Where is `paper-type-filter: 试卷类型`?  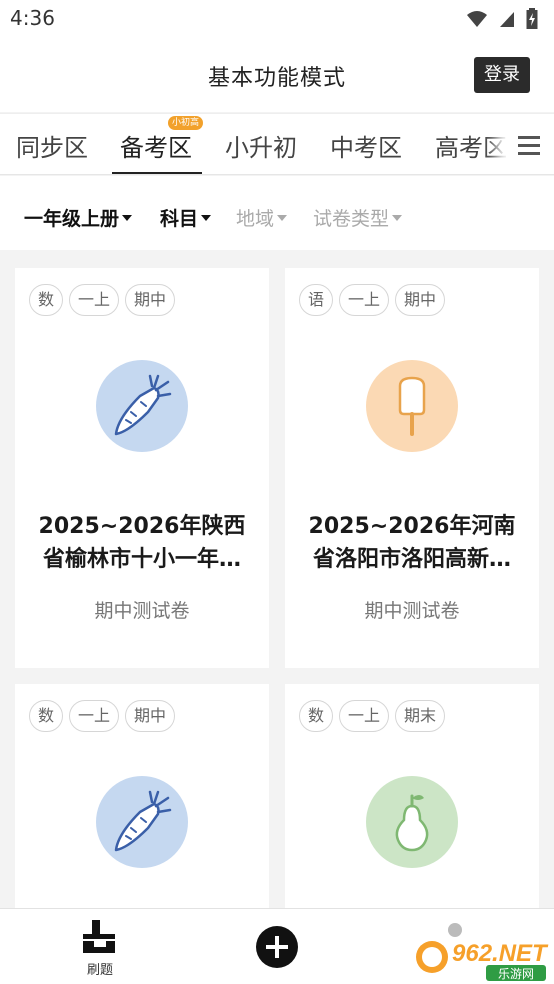 paper-type-filter: 试卷类型 is located at coordinates (358, 217).